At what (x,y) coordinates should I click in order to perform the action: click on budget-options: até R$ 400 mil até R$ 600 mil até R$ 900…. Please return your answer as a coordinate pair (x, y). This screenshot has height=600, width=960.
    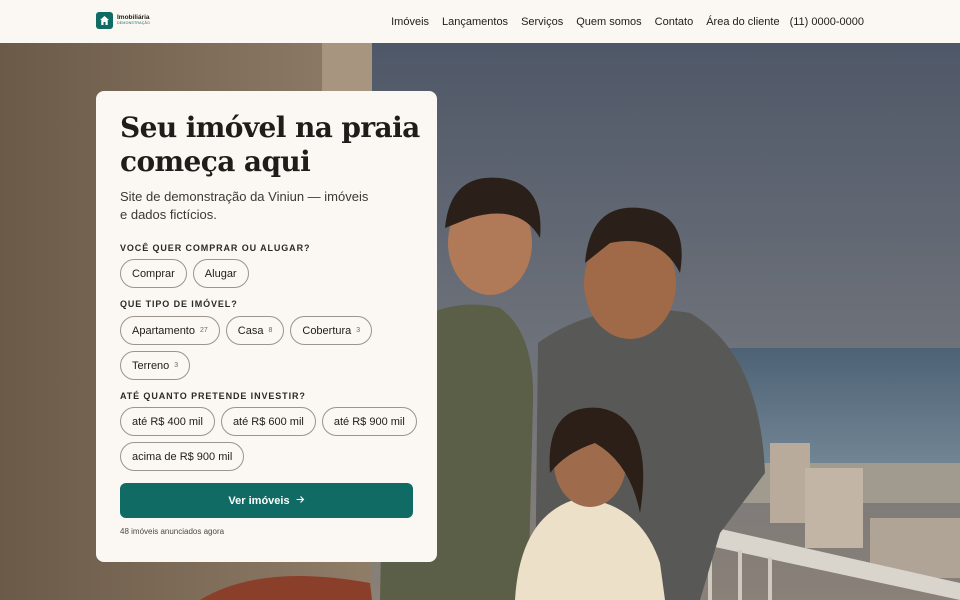
    Looking at the image, I should click on (270, 439).